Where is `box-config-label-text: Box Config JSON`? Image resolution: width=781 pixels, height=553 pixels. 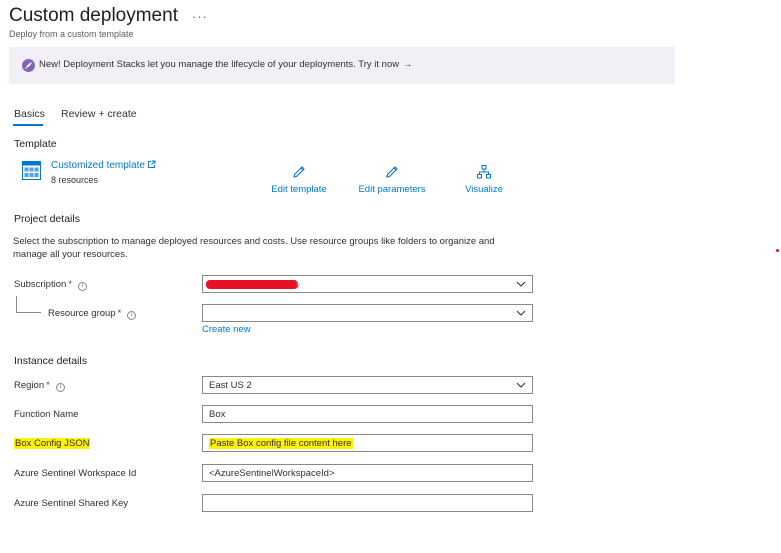
box-config-label-text: Box Config JSON is located at coordinates (52, 443).